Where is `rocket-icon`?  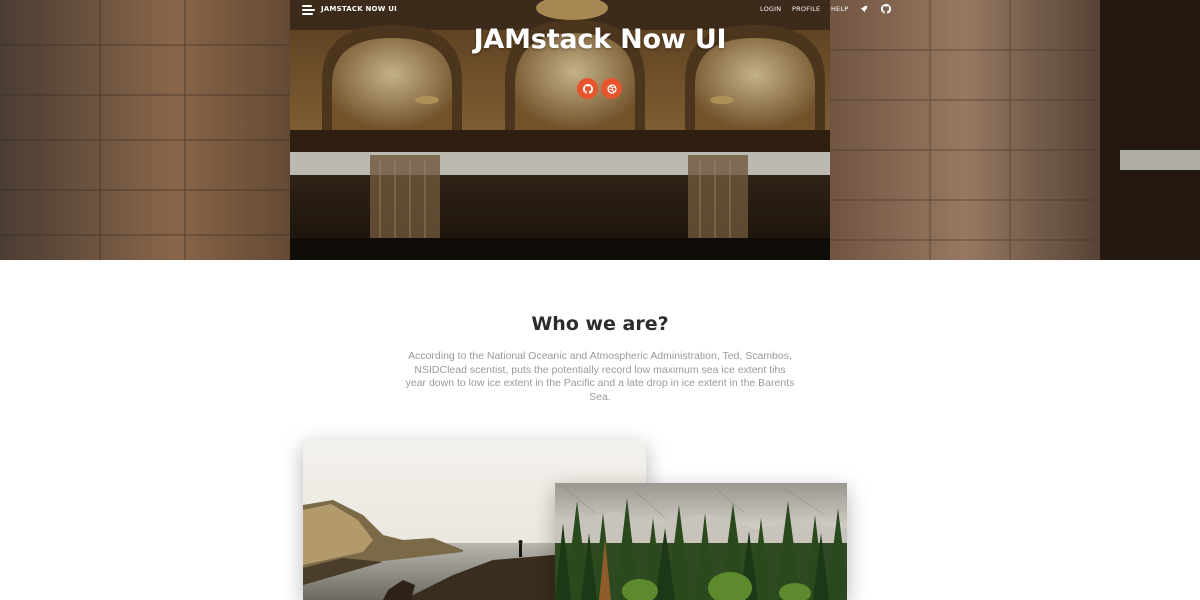 rocket-icon is located at coordinates (864, 9).